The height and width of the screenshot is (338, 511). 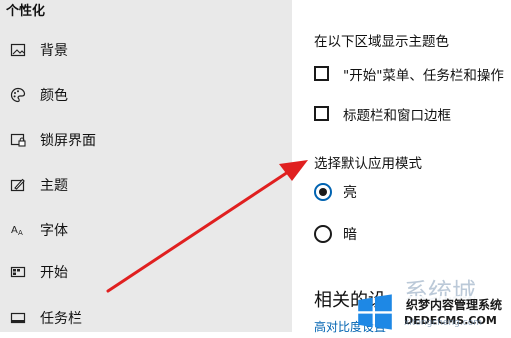 What do you see at coordinates (323, 192) in the screenshot?
I see `light-mode-radio` at bounding box center [323, 192].